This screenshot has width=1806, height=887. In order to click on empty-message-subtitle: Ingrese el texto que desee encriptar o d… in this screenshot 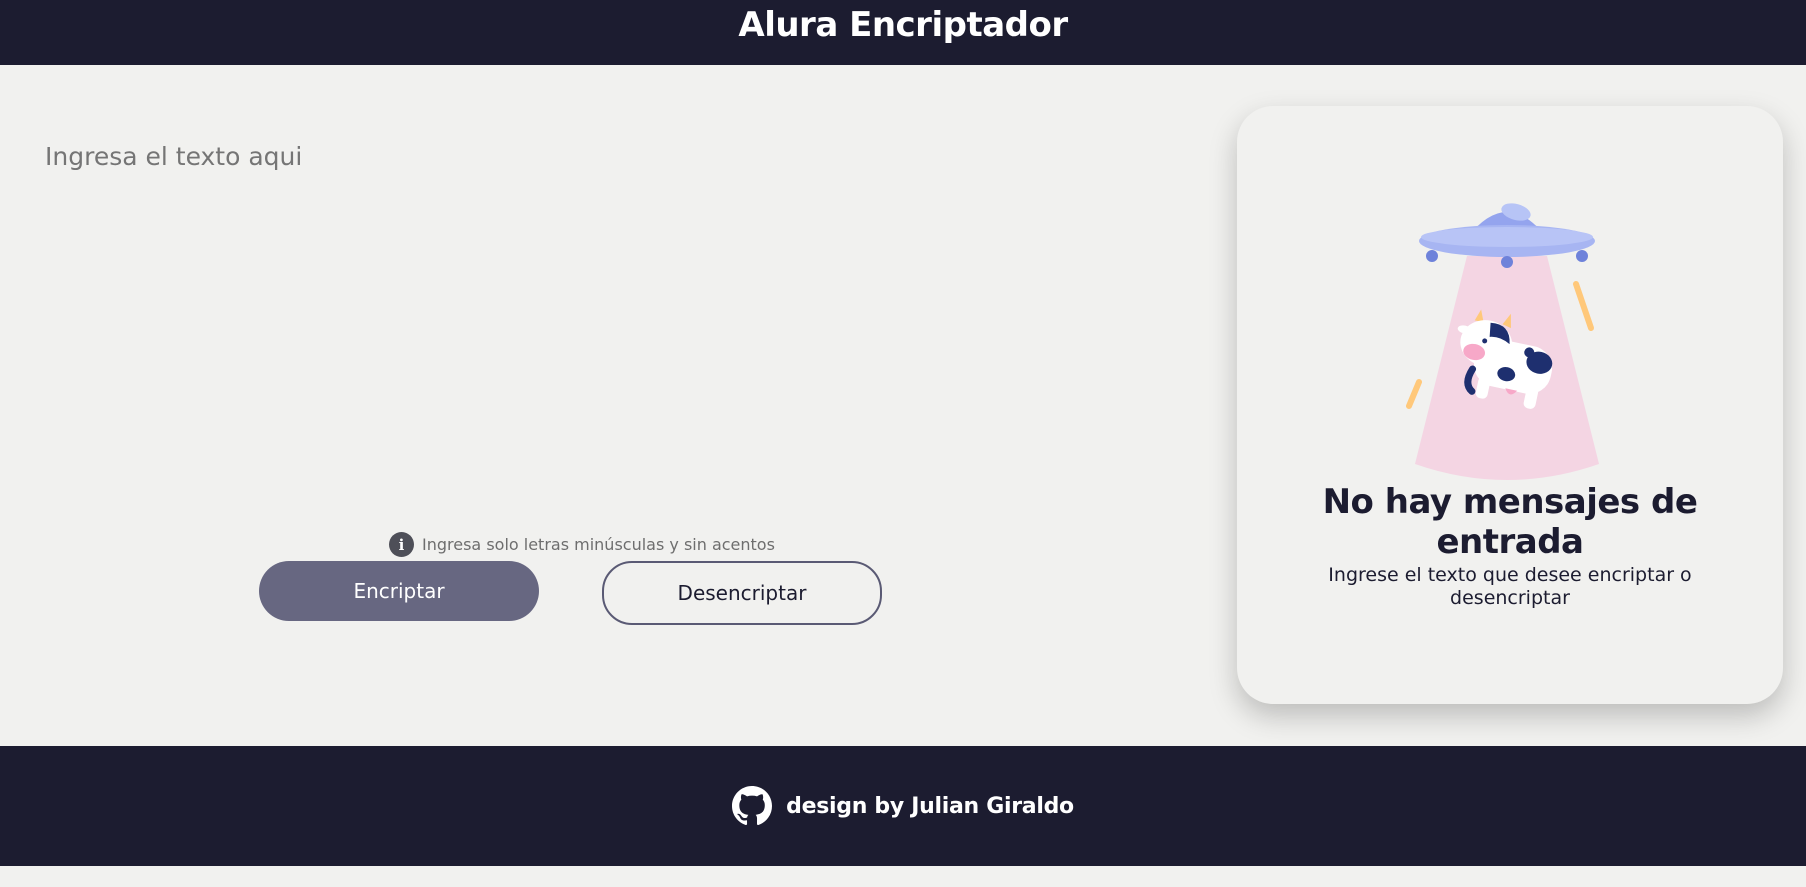, I will do `click(1510, 586)`.